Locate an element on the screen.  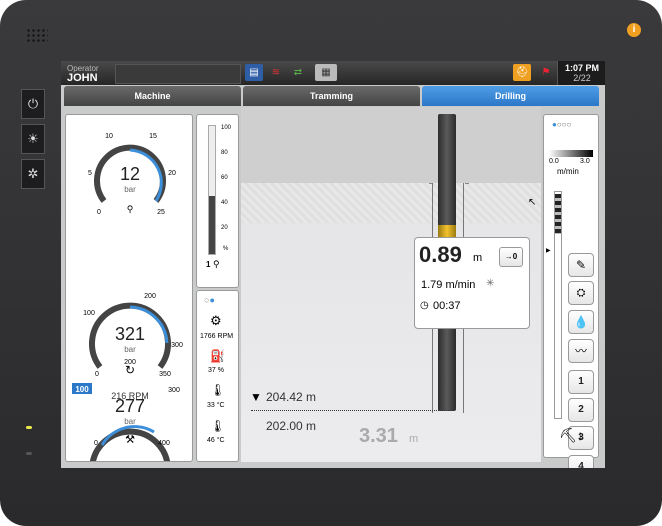
setpoint-value: 100 is located at coordinates (82, 389).